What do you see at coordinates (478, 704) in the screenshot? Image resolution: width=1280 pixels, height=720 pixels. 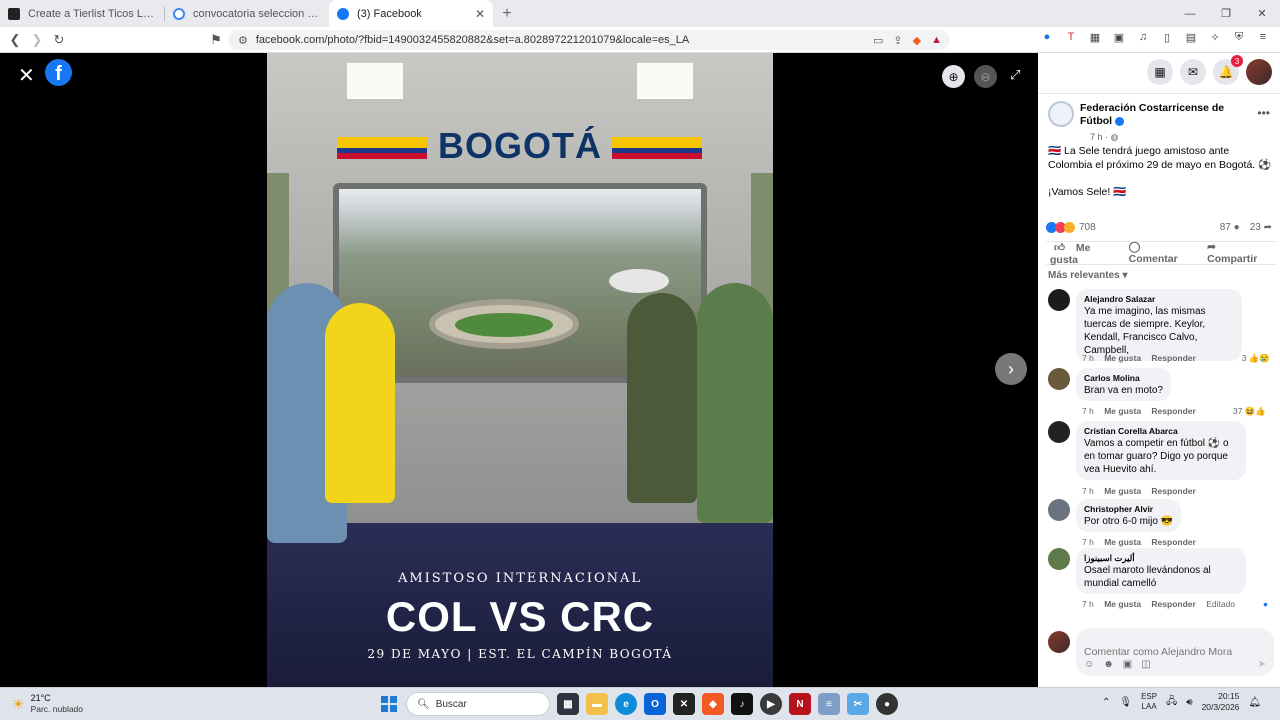 I see `taskbar-search: 🔍︎ Buscar` at bounding box center [478, 704].